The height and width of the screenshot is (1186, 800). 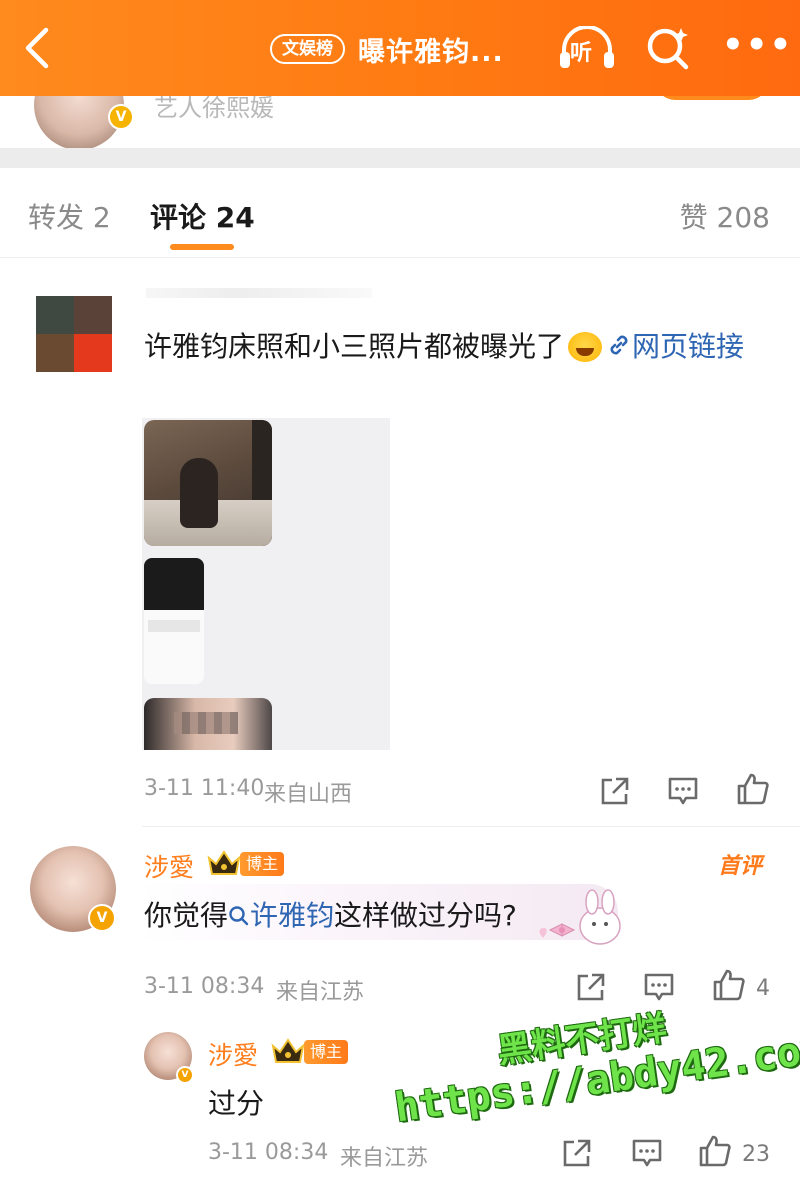 What do you see at coordinates (292, 915) in the screenshot?
I see `search-topic-label: 许雅钧` at bounding box center [292, 915].